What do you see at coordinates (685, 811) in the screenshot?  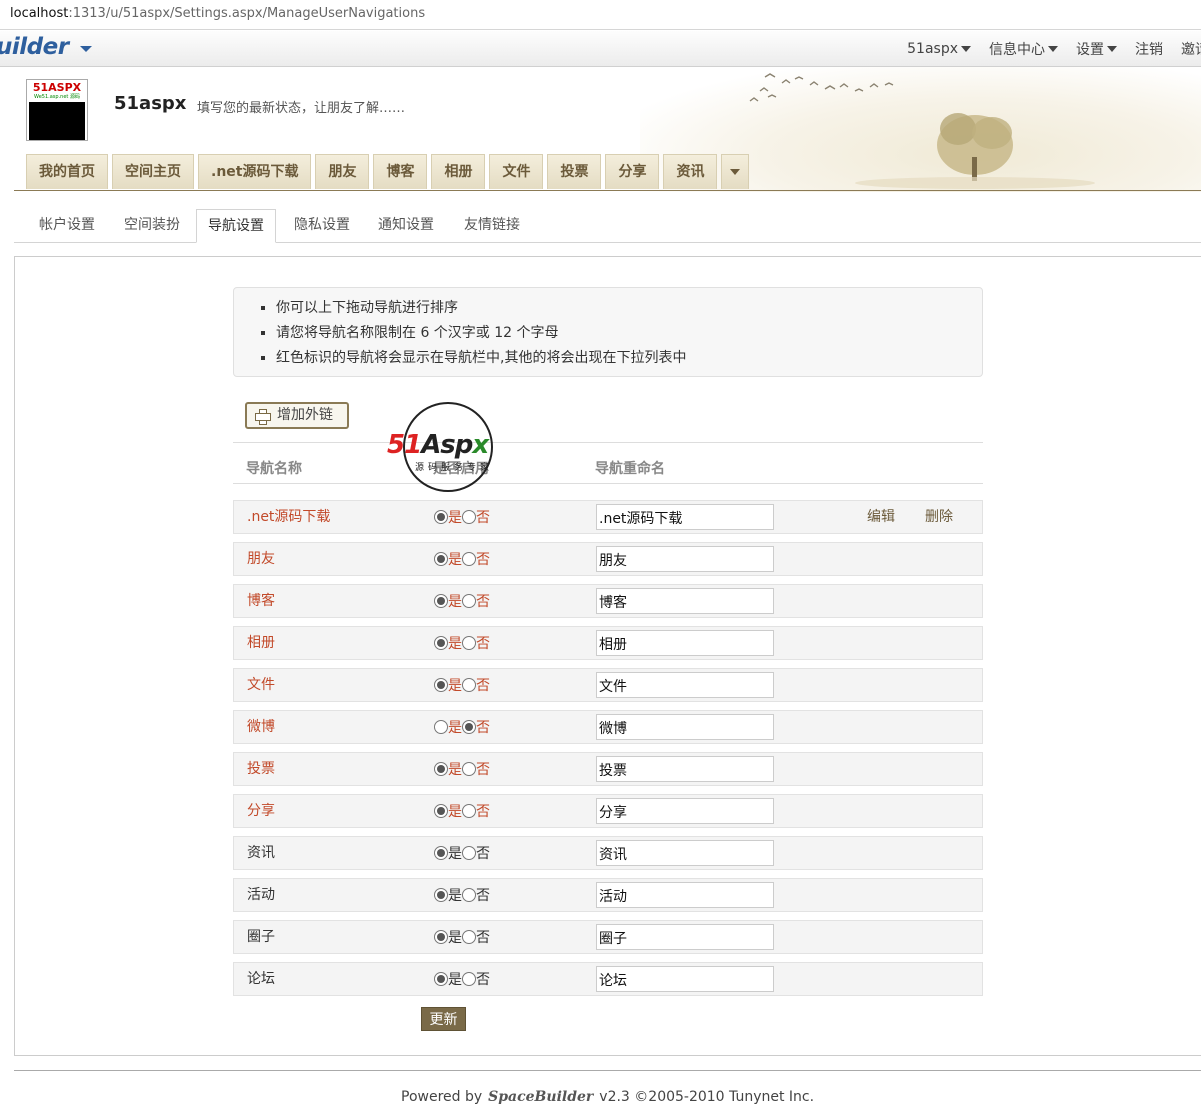 I see `rename-input: 分享` at bounding box center [685, 811].